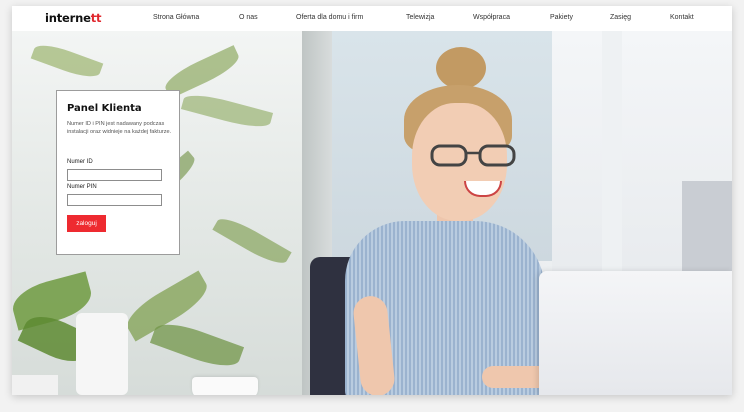 Image resolution: width=744 pixels, height=412 pixels. I want to click on panel-title: Panel Klienta, so click(104, 108).